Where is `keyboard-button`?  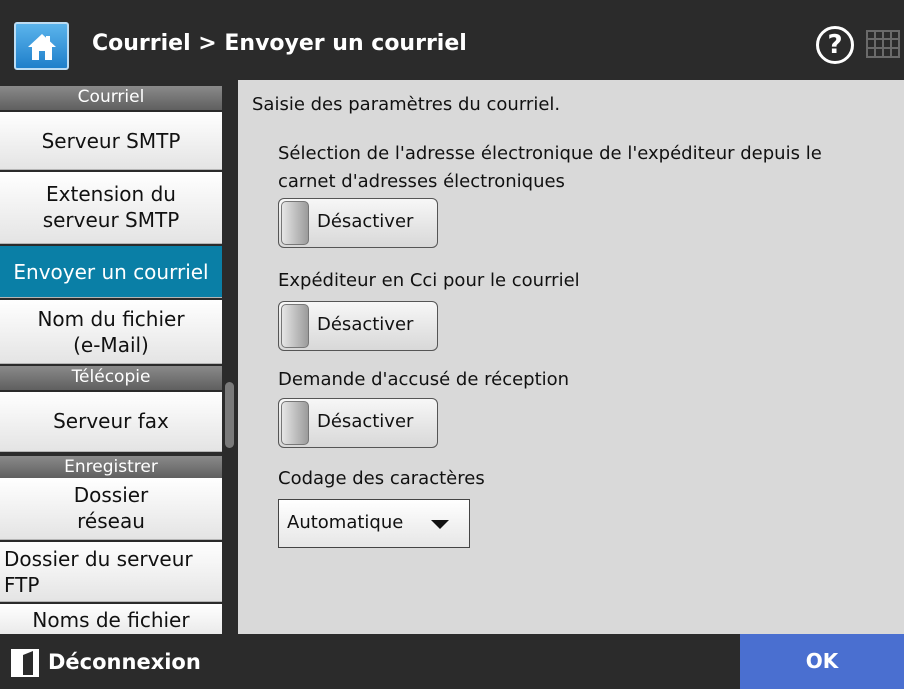 keyboard-button is located at coordinates (883, 44).